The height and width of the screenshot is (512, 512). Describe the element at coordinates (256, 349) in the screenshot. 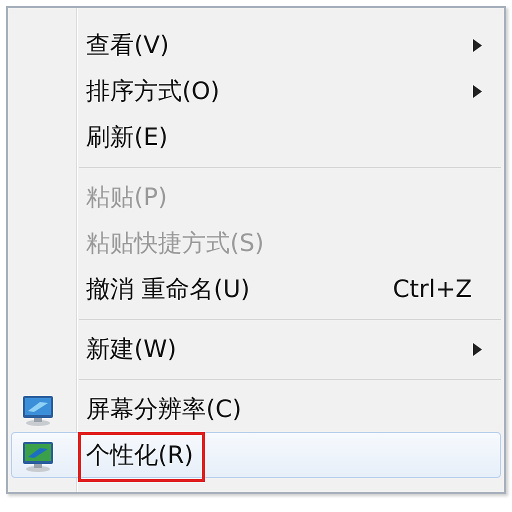

I see `menu-item: 新建(W)` at that location.